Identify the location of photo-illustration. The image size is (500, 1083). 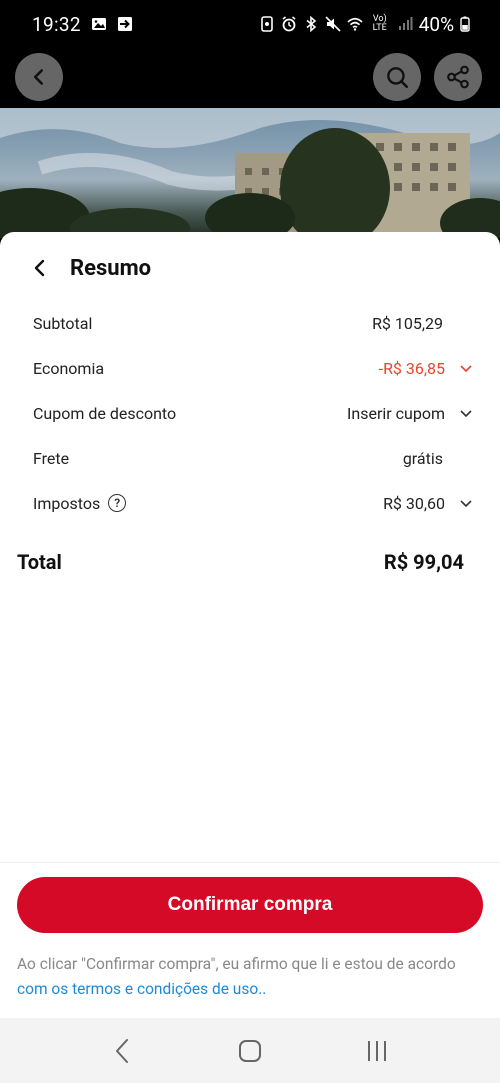
(250, 173).